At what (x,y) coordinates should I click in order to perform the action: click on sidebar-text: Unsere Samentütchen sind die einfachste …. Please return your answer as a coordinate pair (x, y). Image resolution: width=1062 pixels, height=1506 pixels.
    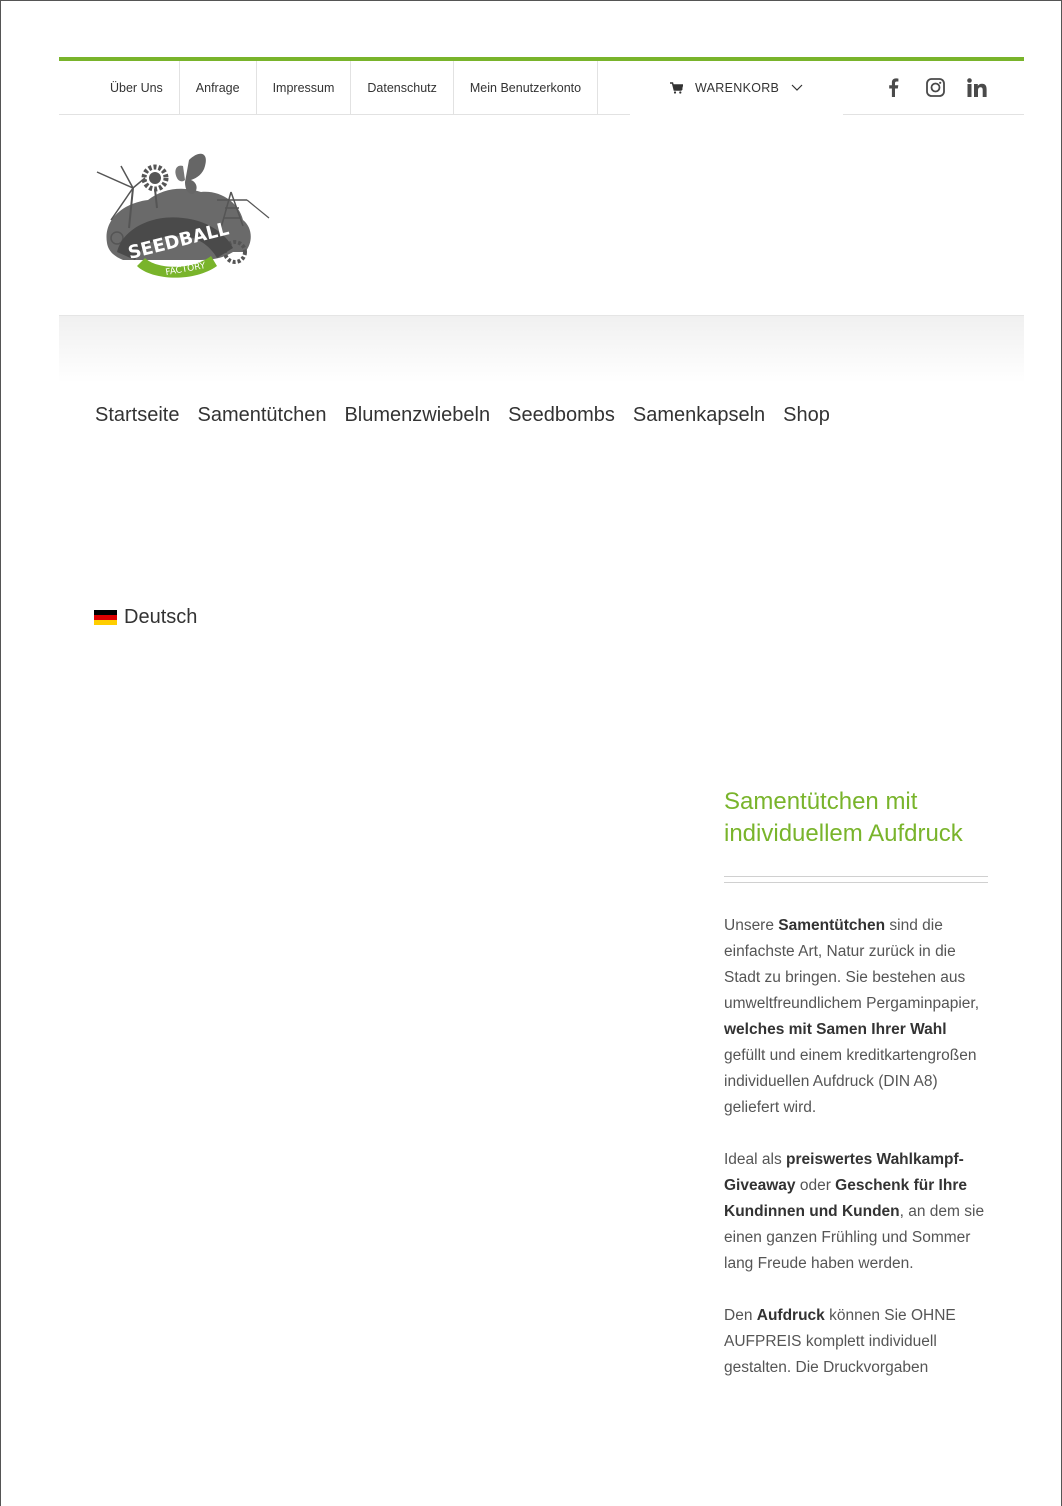
    Looking at the image, I should click on (856, 1147).